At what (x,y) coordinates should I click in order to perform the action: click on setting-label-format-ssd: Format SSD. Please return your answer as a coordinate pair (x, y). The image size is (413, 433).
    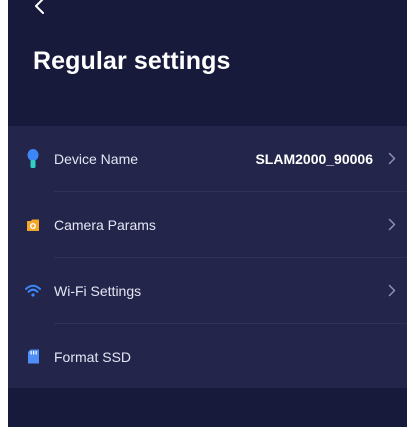
    Looking at the image, I should click on (93, 356).